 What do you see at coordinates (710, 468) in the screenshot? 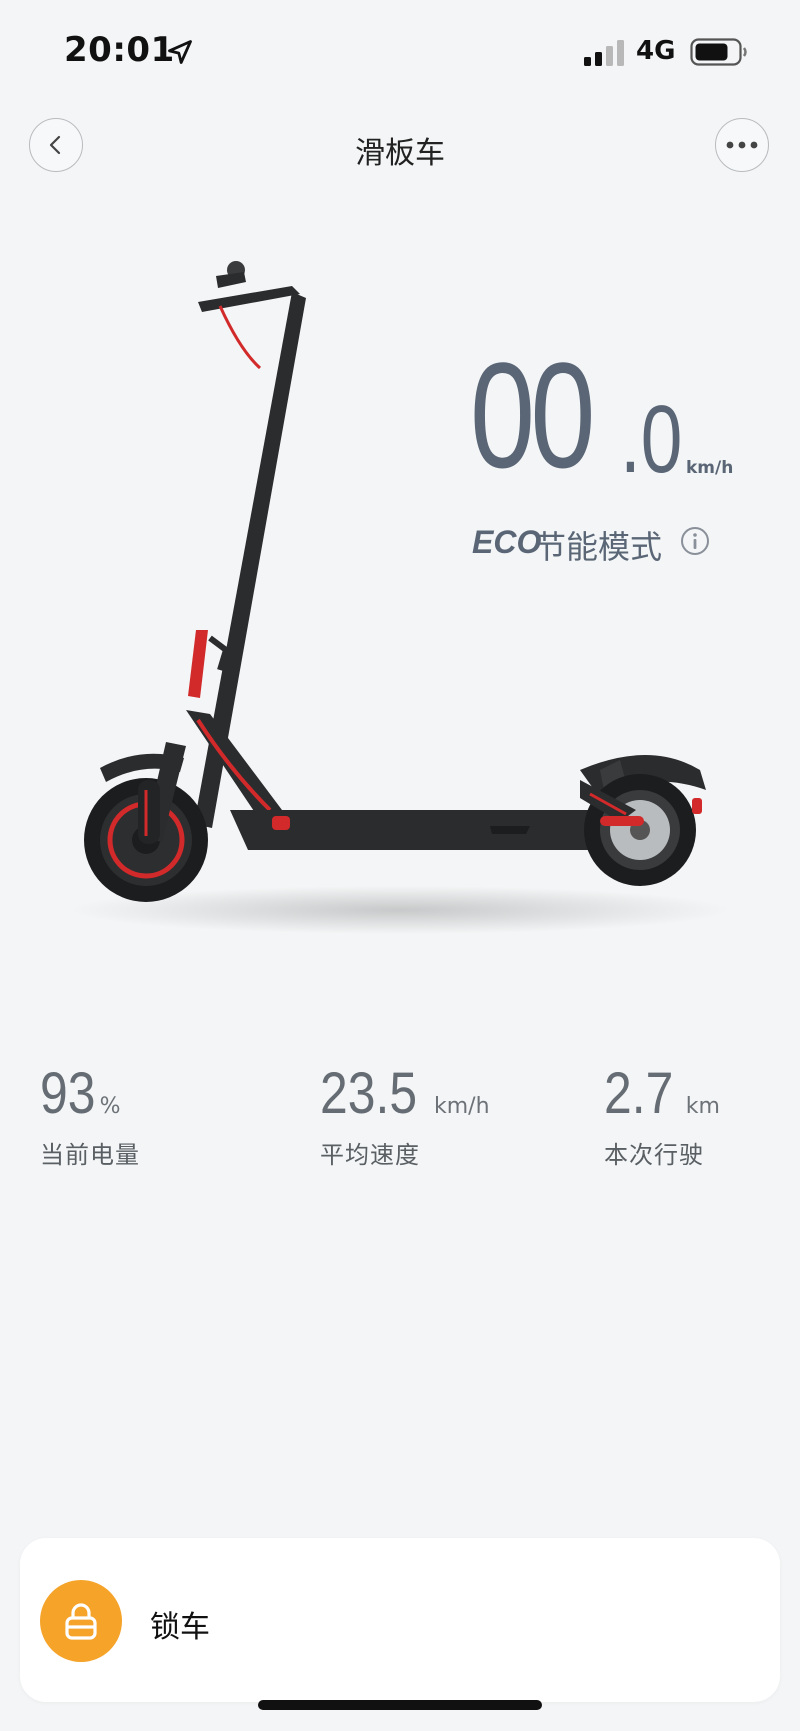
I see `speed-unit: km/h` at bounding box center [710, 468].